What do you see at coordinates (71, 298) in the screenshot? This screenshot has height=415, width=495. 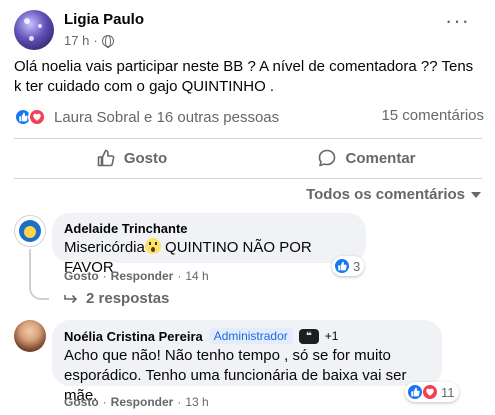 I see `reply-arrow-icon` at bounding box center [71, 298].